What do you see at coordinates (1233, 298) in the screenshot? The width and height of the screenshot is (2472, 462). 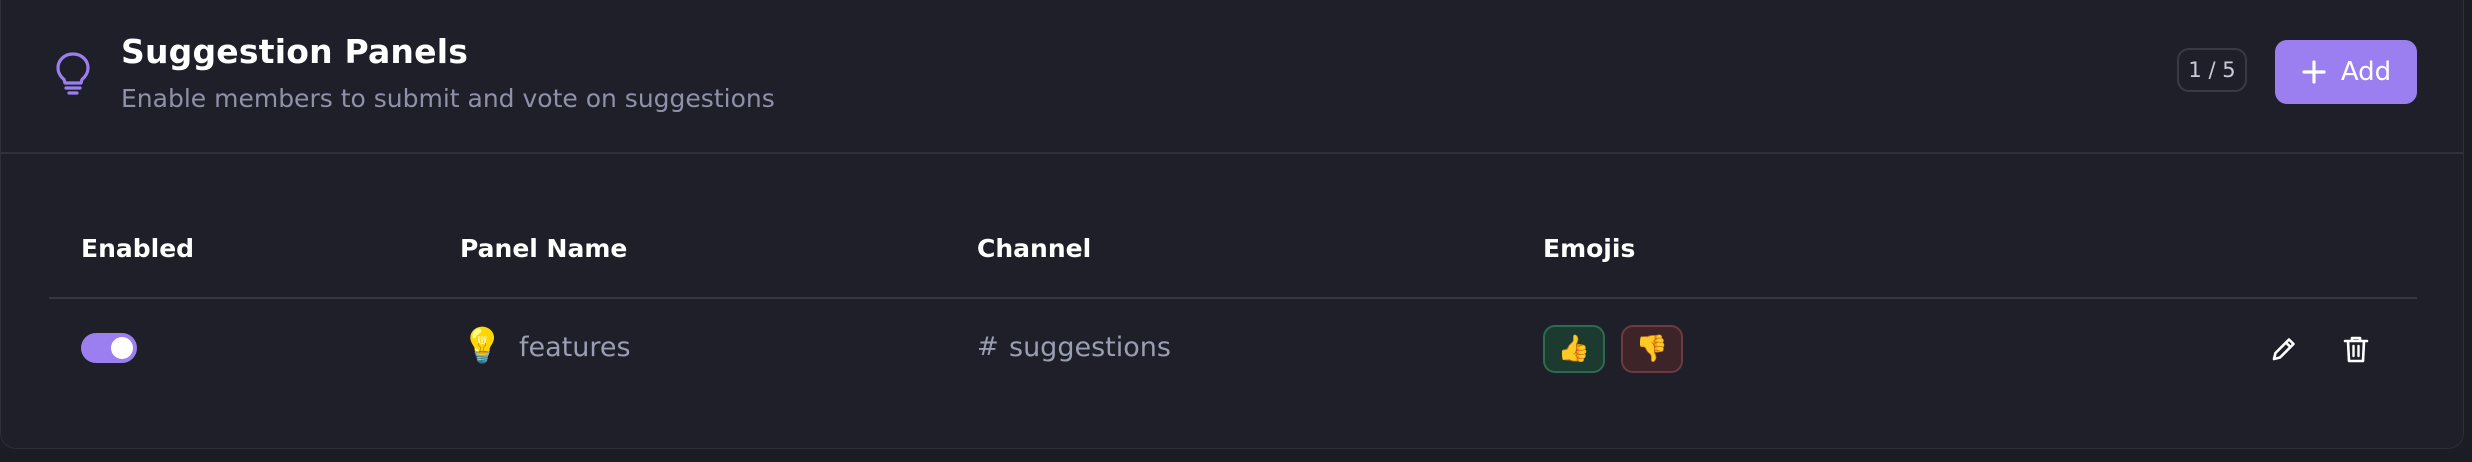 I see `header-divider` at bounding box center [1233, 298].